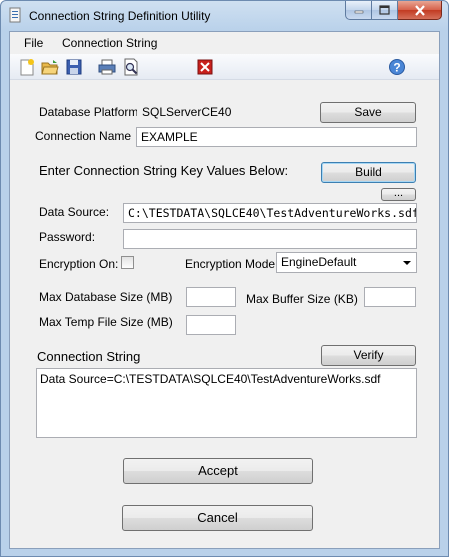 The height and width of the screenshot is (557, 449). Describe the element at coordinates (33, 43) in the screenshot. I see `menu-file: File` at that location.